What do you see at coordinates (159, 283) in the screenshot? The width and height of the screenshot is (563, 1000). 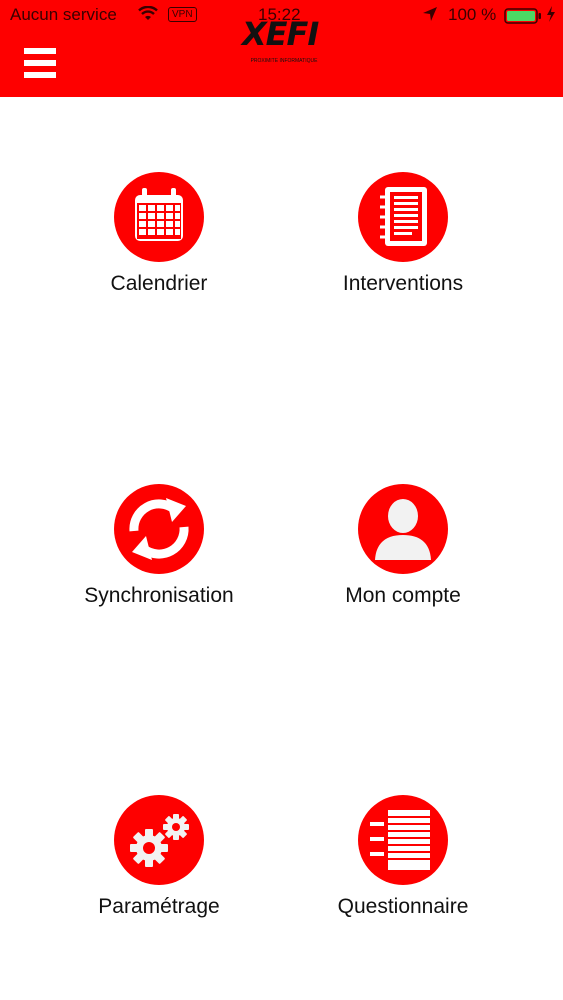 I see `tile-label: Calendrier` at bounding box center [159, 283].